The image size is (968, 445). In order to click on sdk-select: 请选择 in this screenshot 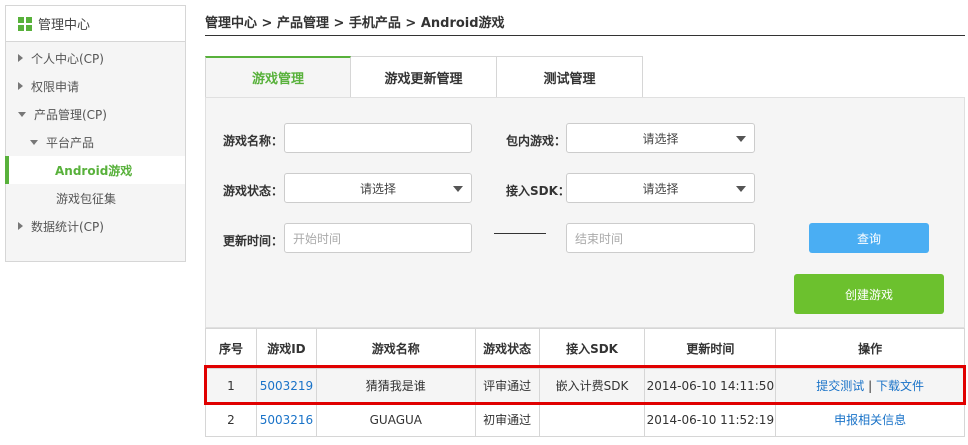, I will do `click(660, 188)`.